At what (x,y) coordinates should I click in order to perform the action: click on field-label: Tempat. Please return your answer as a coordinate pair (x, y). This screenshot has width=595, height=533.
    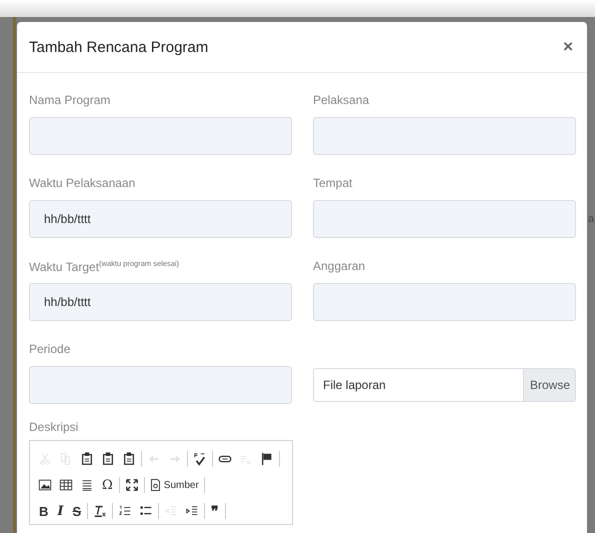
    Looking at the image, I should click on (332, 183).